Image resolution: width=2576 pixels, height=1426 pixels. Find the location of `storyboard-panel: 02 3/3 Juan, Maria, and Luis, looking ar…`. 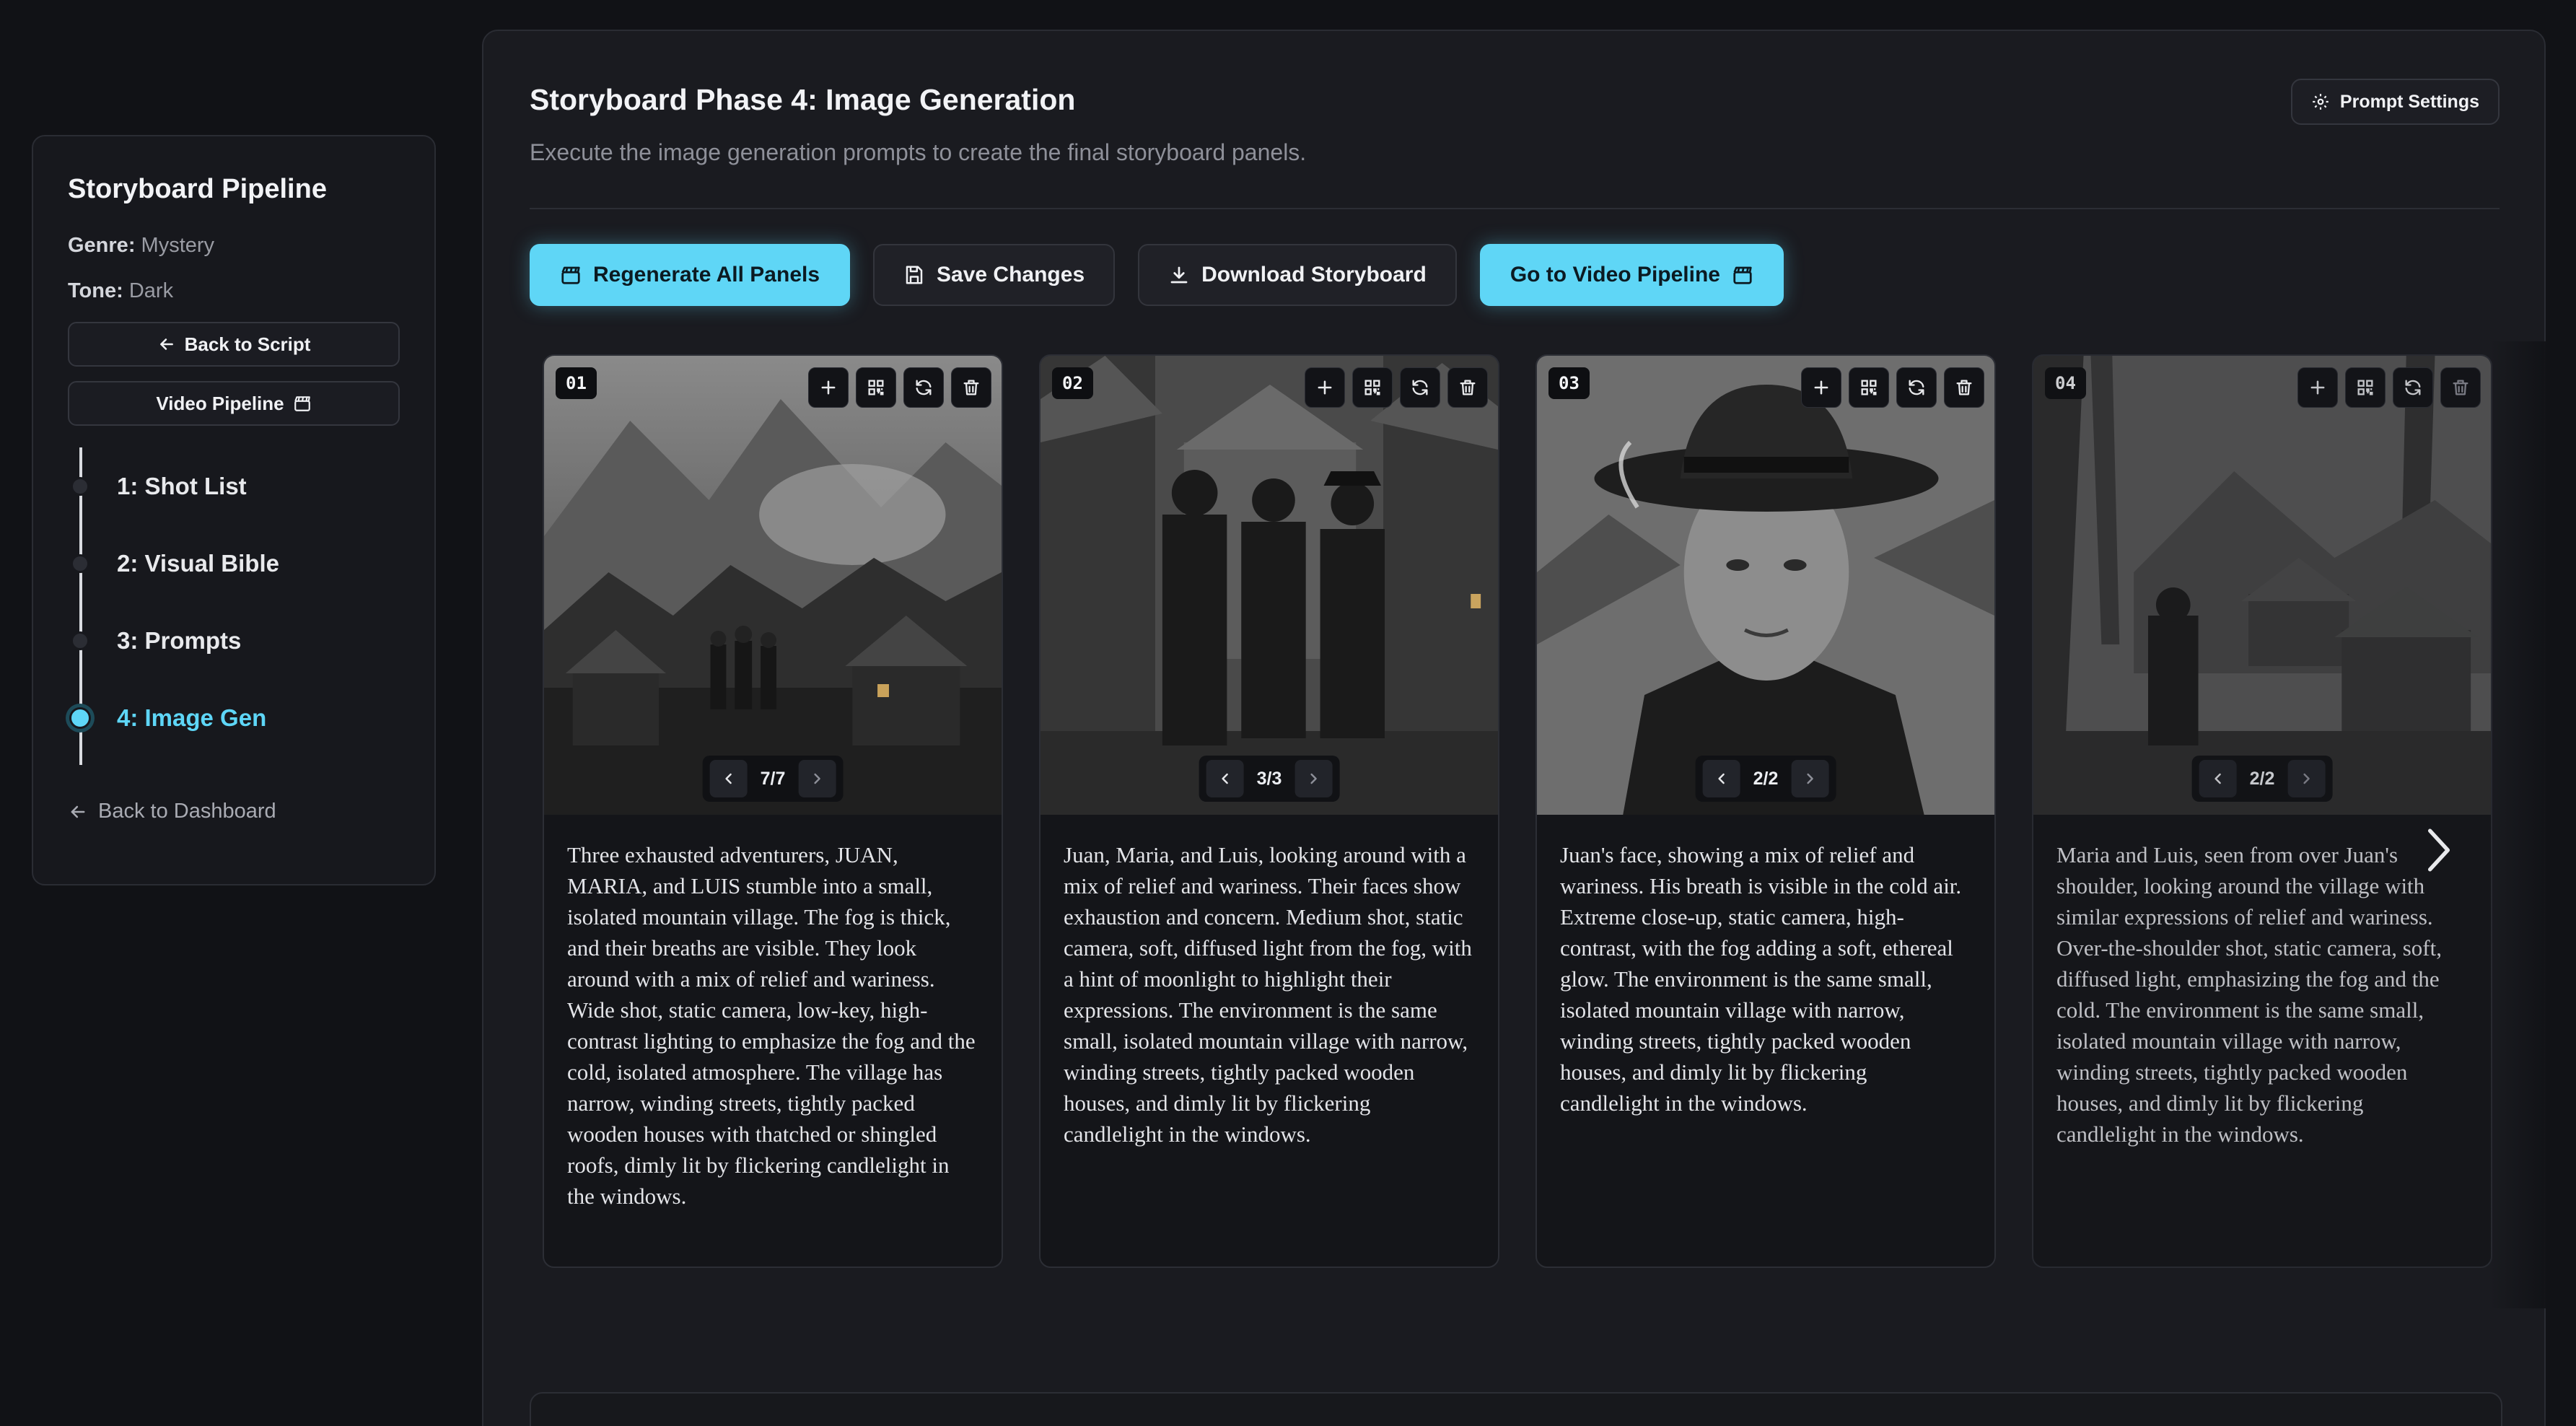

storyboard-panel: 02 3/3 Juan, Maria, and Luis, looking ar… is located at coordinates (1269, 811).